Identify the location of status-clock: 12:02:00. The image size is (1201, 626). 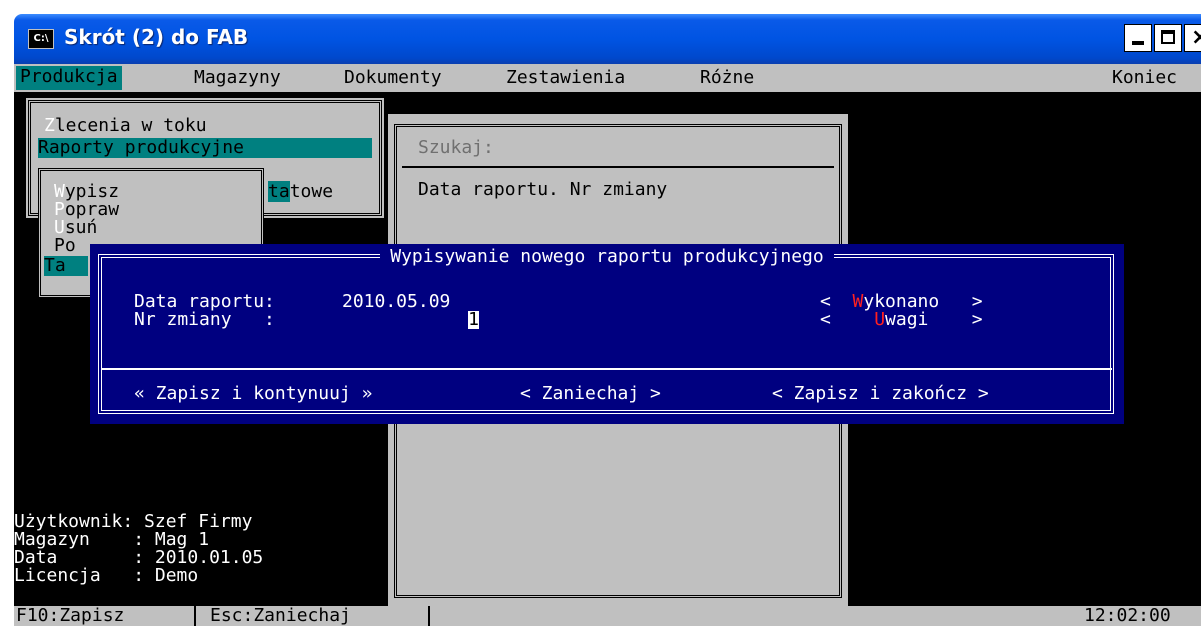
(1127, 615).